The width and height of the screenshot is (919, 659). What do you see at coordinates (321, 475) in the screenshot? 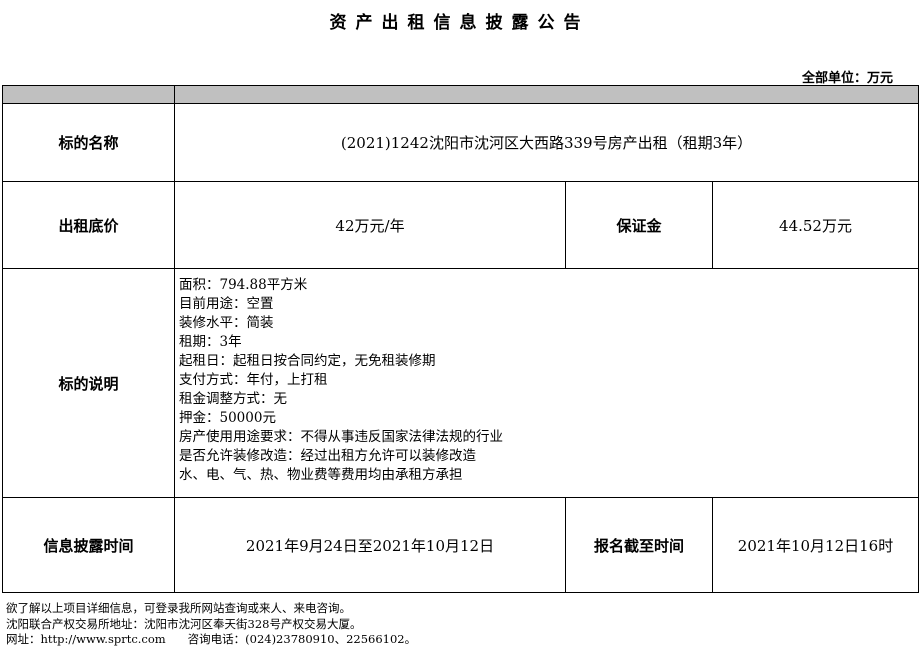
I see `desc-line: 水、电、气、热、物业费等费用均由承租方承担` at bounding box center [321, 475].